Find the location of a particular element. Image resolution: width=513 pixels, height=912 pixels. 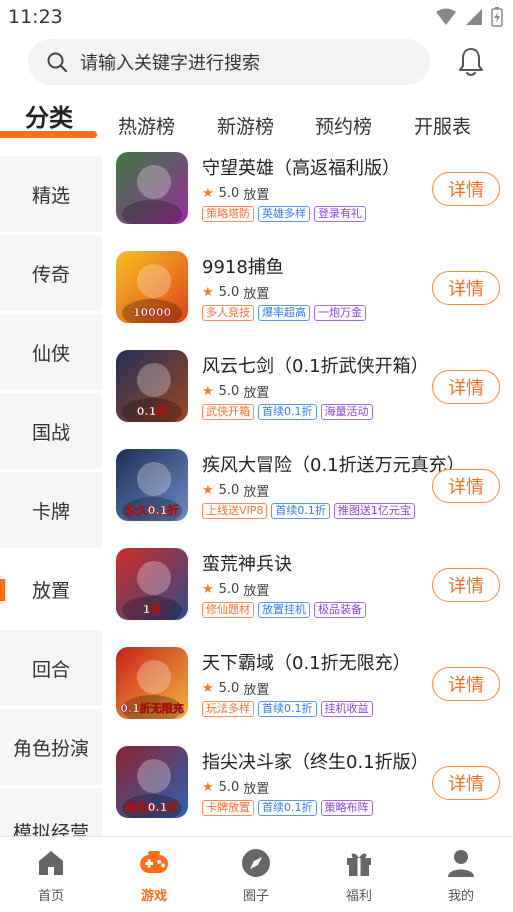

wifi-icon is located at coordinates (446, 16).